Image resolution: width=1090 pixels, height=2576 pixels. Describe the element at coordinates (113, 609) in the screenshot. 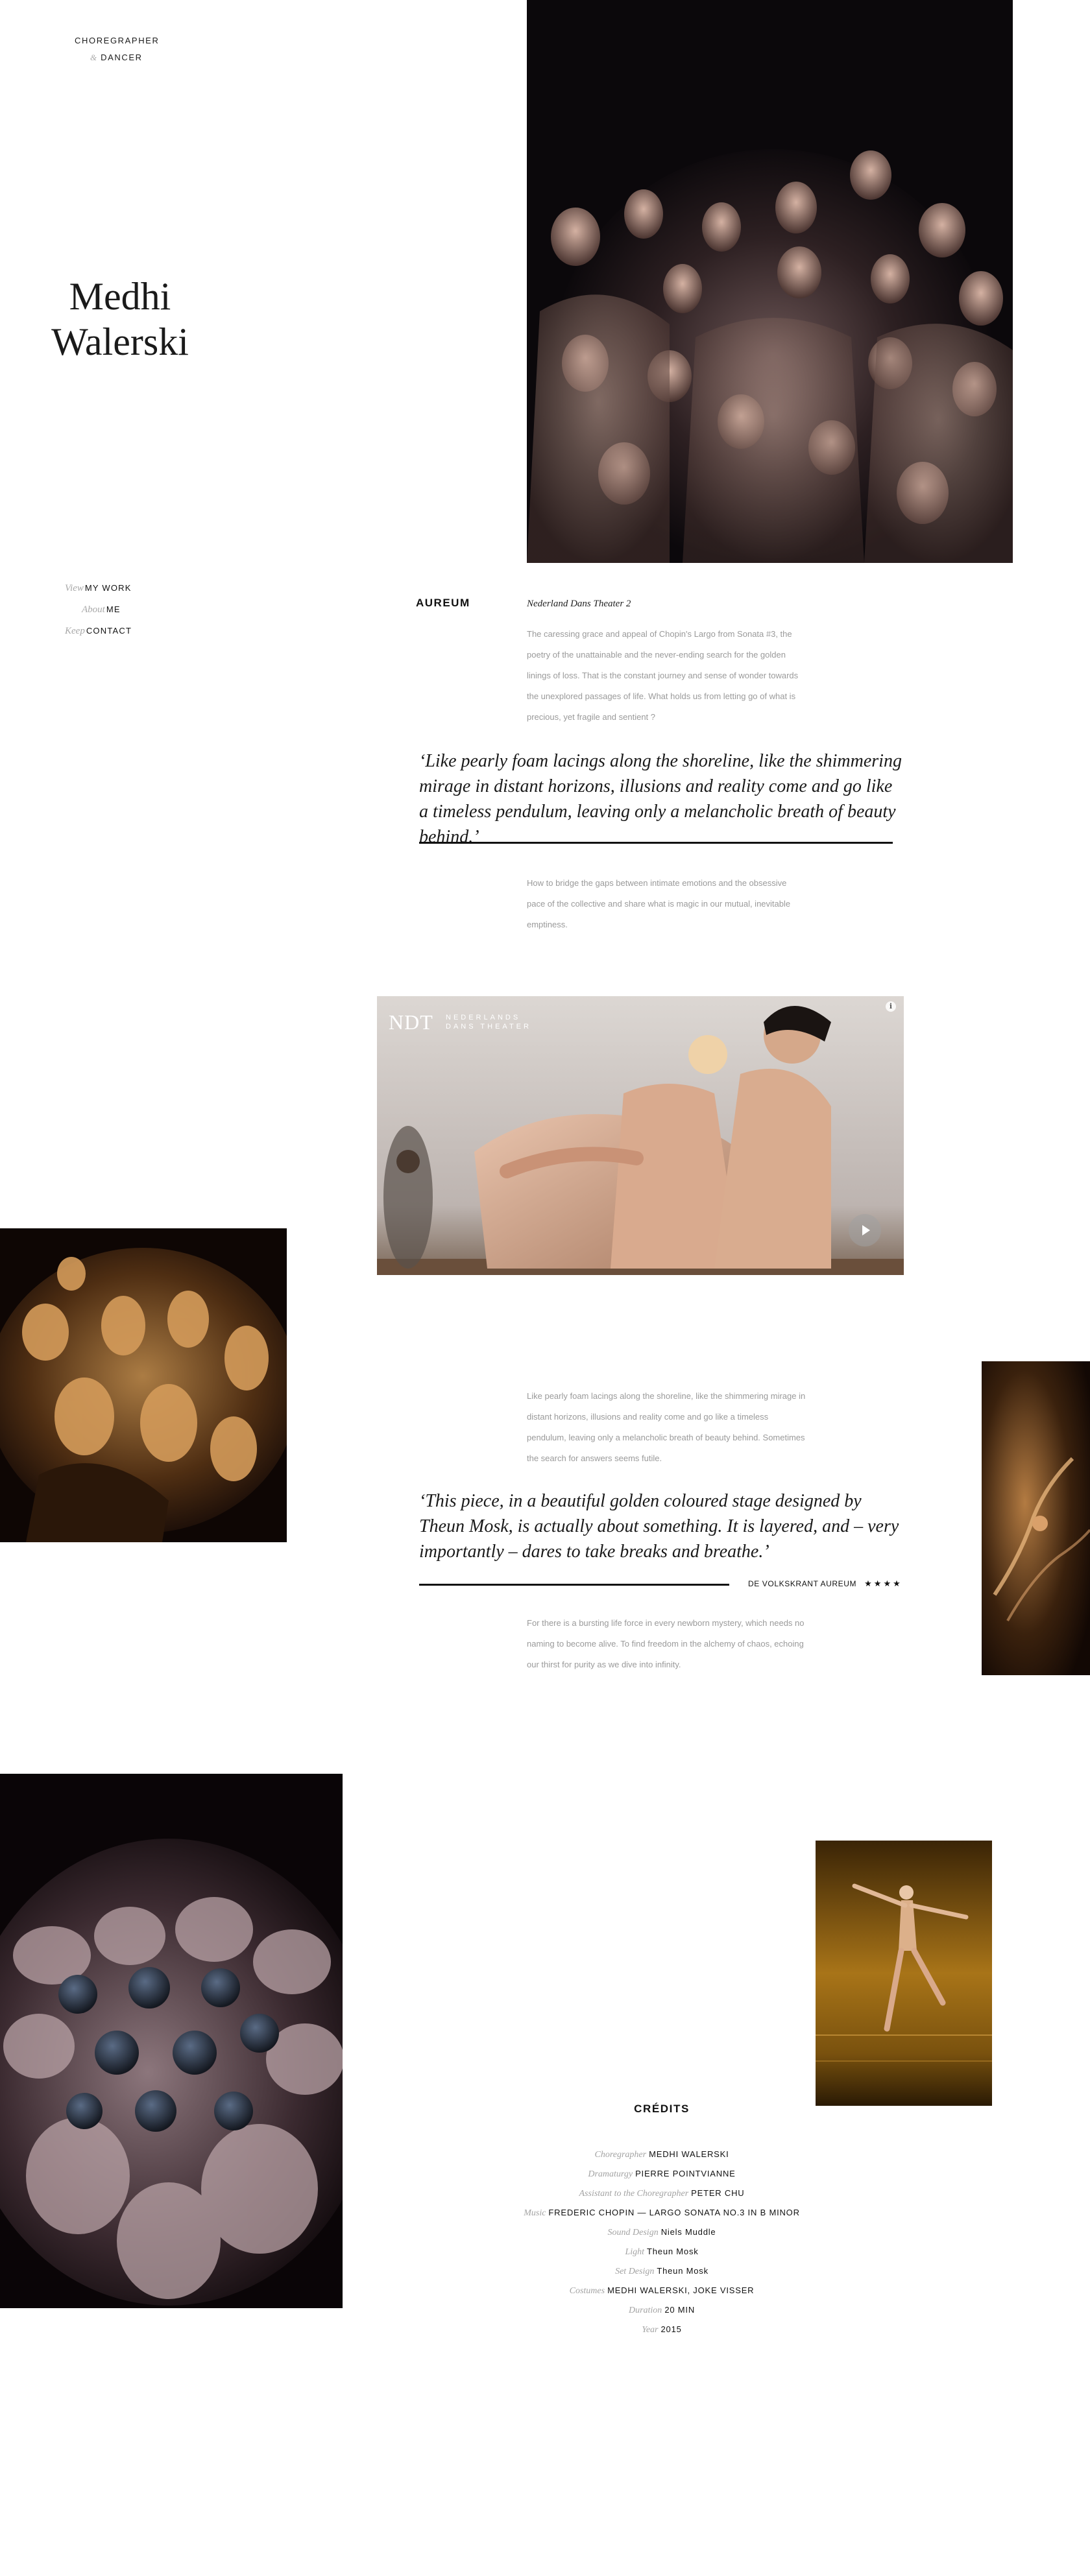

I see `nav-label: ME` at that location.